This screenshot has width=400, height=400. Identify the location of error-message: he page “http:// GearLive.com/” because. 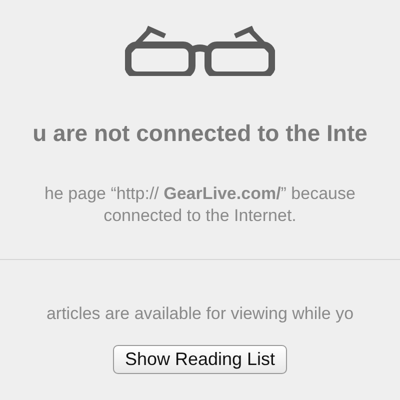
(200, 194).